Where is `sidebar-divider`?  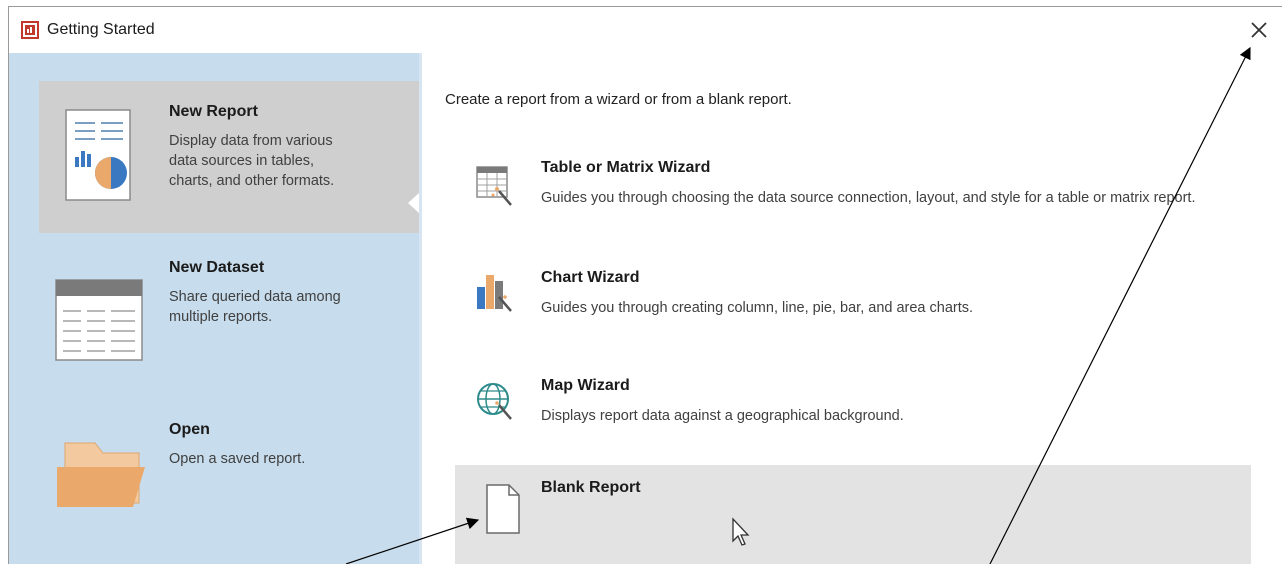 sidebar-divider is located at coordinates (420, 308).